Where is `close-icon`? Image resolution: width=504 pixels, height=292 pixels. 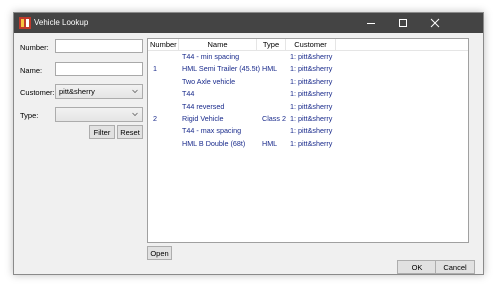 close-icon is located at coordinates (435, 23).